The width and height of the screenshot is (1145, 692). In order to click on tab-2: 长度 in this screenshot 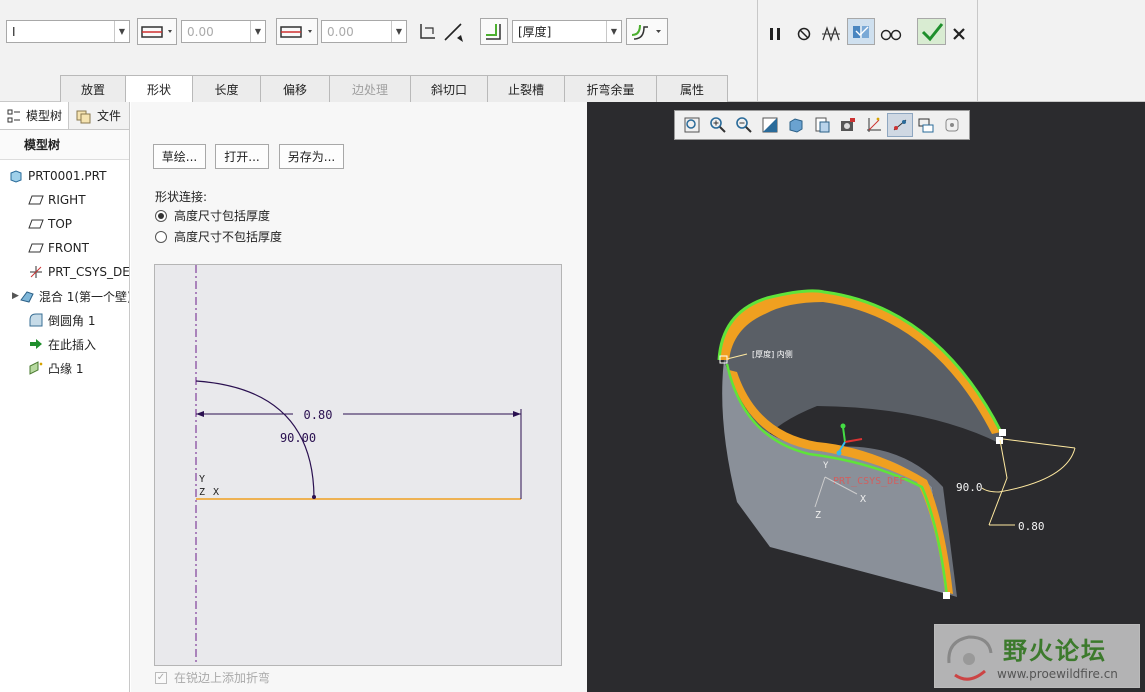, I will do `click(226, 88)`.